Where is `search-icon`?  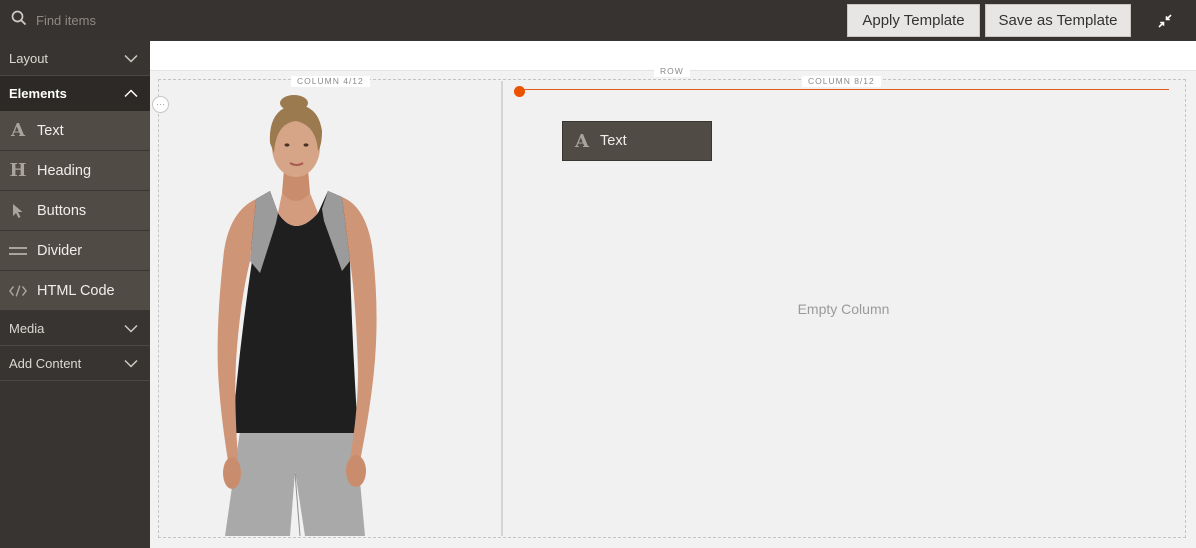
search-icon is located at coordinates (19, 20).